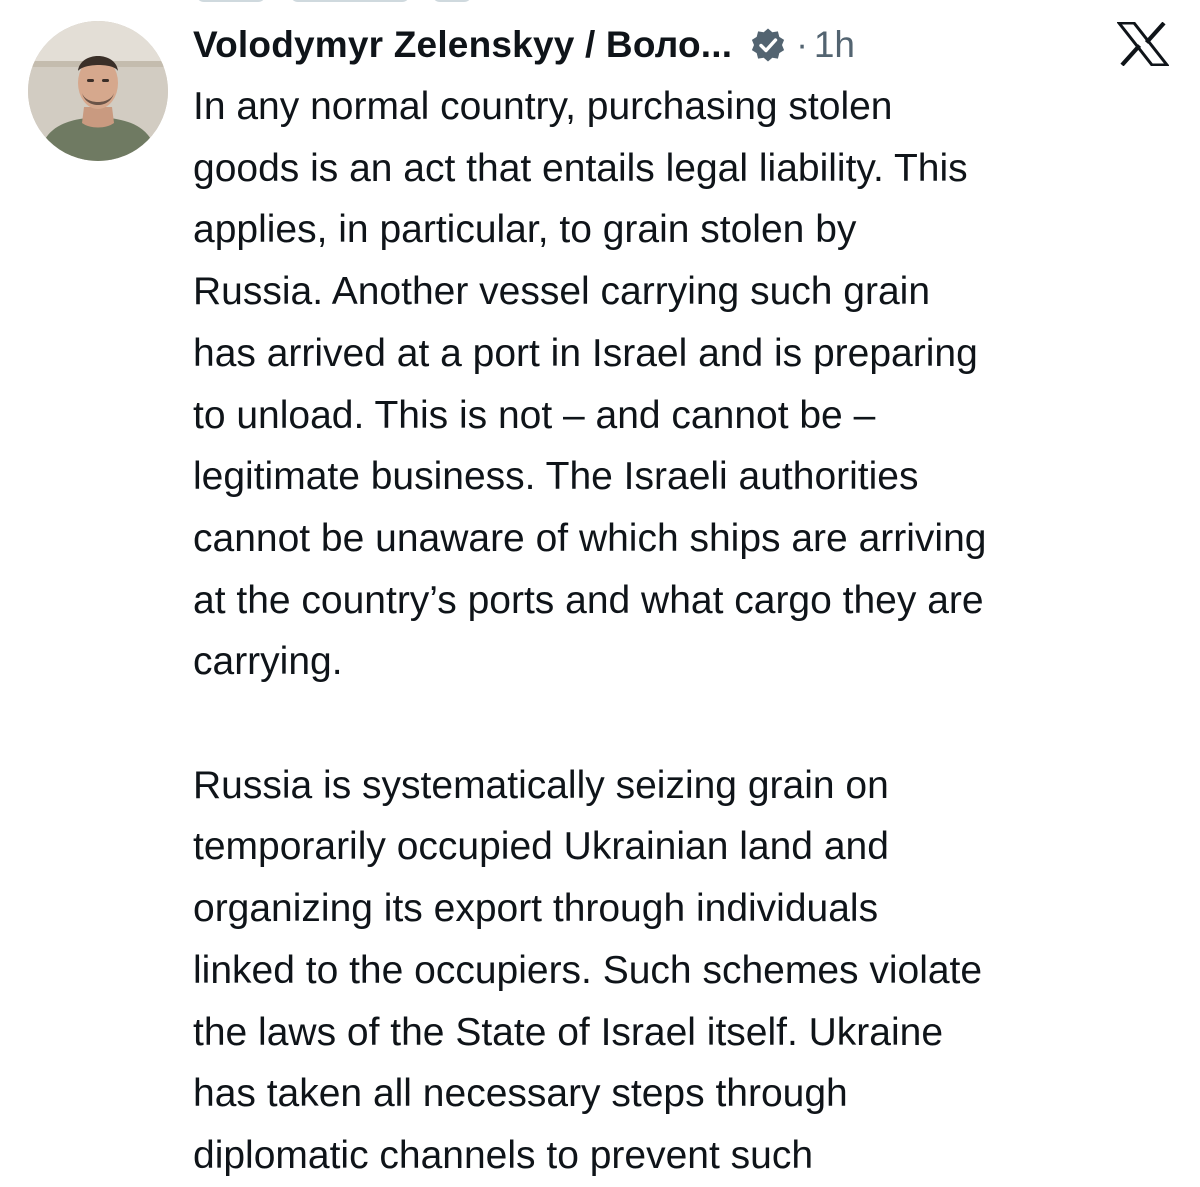 The width and height of the screenshot is (1200, 1187). What do you see at coordinates (1143, 44) in the screenshot?
I see `x-logo-icon` at bounding box center [1143, 44].